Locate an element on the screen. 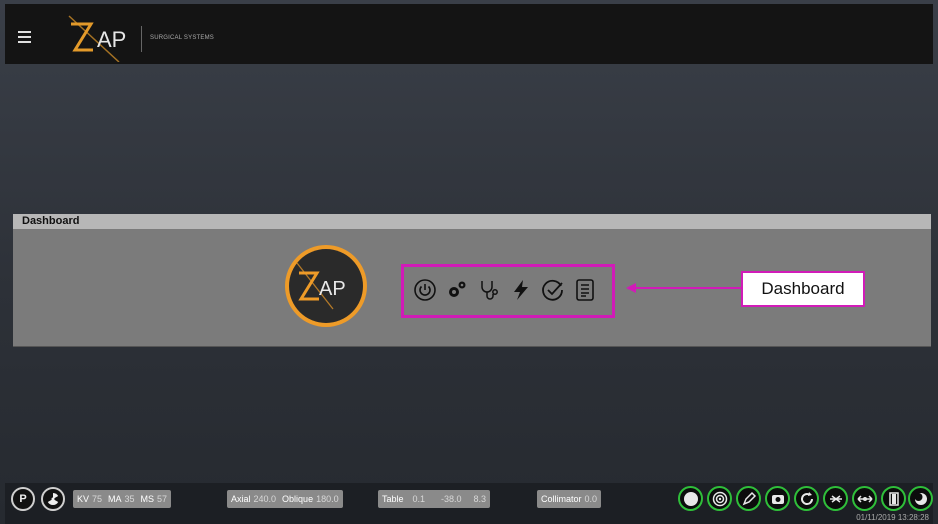 The width and height of the screenshot is (938, 524). angle-readout: Axial 240.0 Oblique 180.0 is located at coordinates (285, 499).